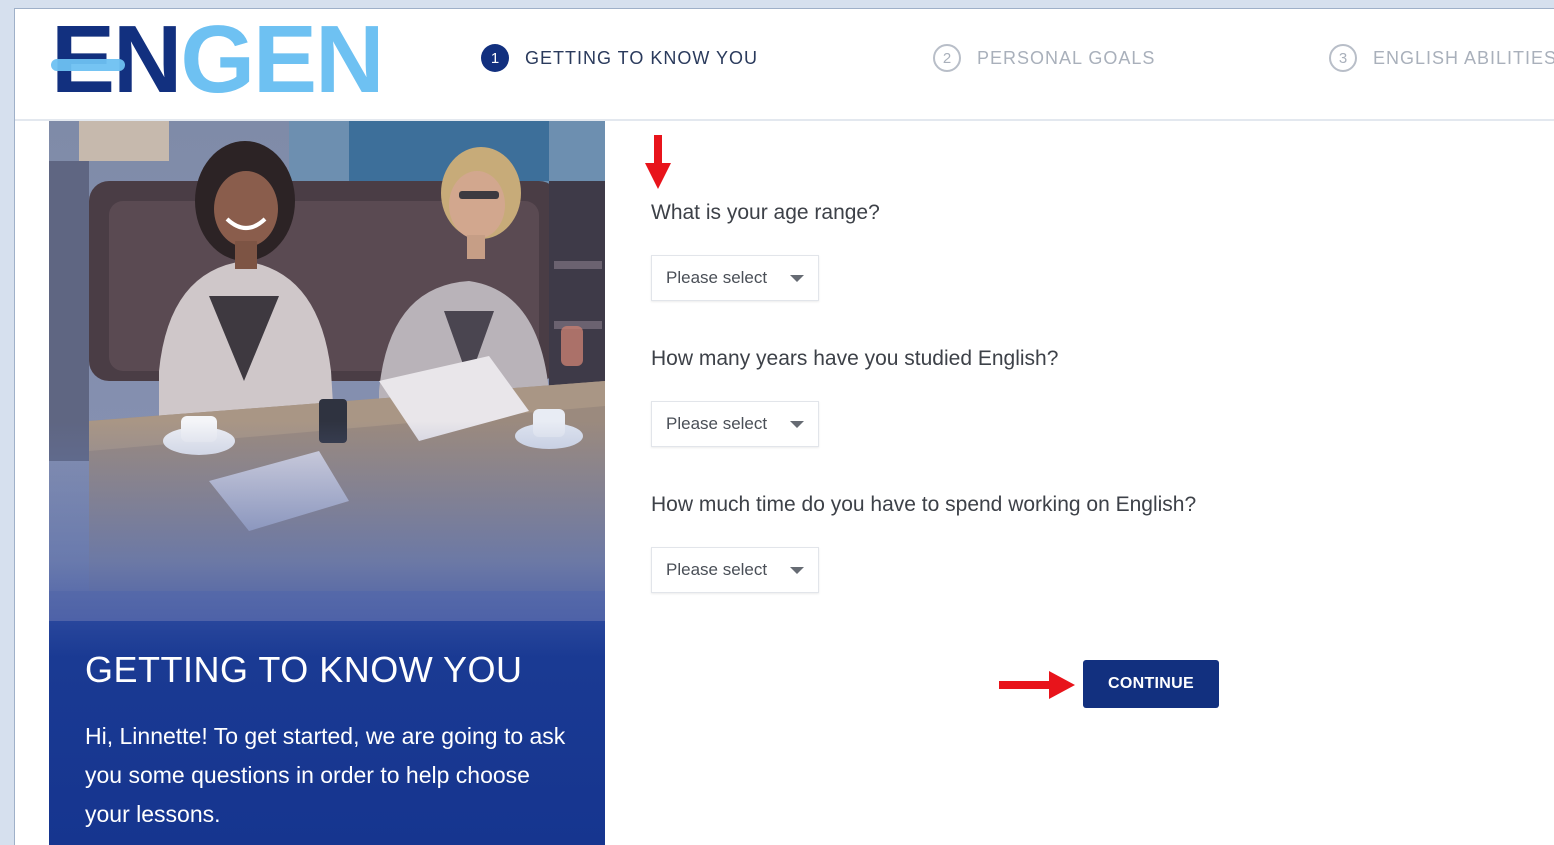 This screenshot has width=1554, height=845. What do you see at coordinates (947, 58) in the screenshot?
I see `step-2-number-icon: 2` at bounding box center [947, 58].